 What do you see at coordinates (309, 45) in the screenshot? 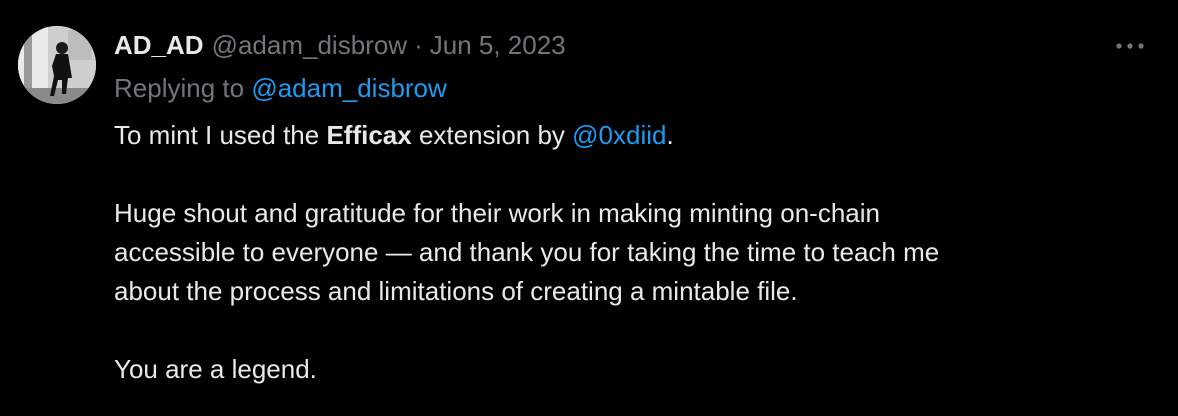
I see `user-handle: @adam_disbrow` at bounding box center [309, 45].